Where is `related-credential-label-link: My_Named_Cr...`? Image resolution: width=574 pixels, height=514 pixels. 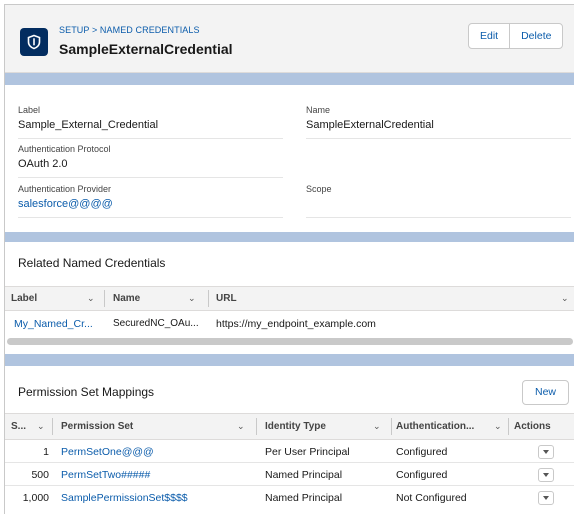 related-credential-label-link: My_Named_Cr... is located at coordinates (53, 324).